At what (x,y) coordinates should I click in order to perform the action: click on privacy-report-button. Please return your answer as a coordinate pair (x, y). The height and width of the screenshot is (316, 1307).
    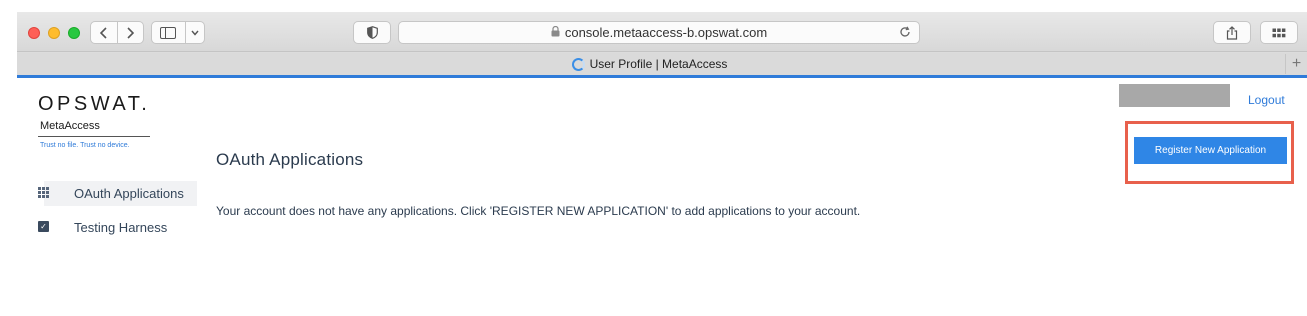
    Looking at the image, I should click on (372, 32).